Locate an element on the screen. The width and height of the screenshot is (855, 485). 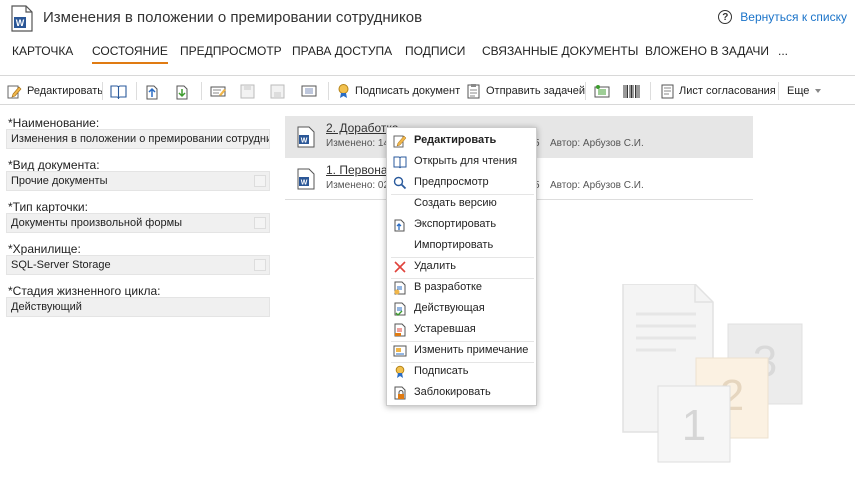
tab-preview: ПРЕДПРОСМОТР is located at coordinates (231, 53).